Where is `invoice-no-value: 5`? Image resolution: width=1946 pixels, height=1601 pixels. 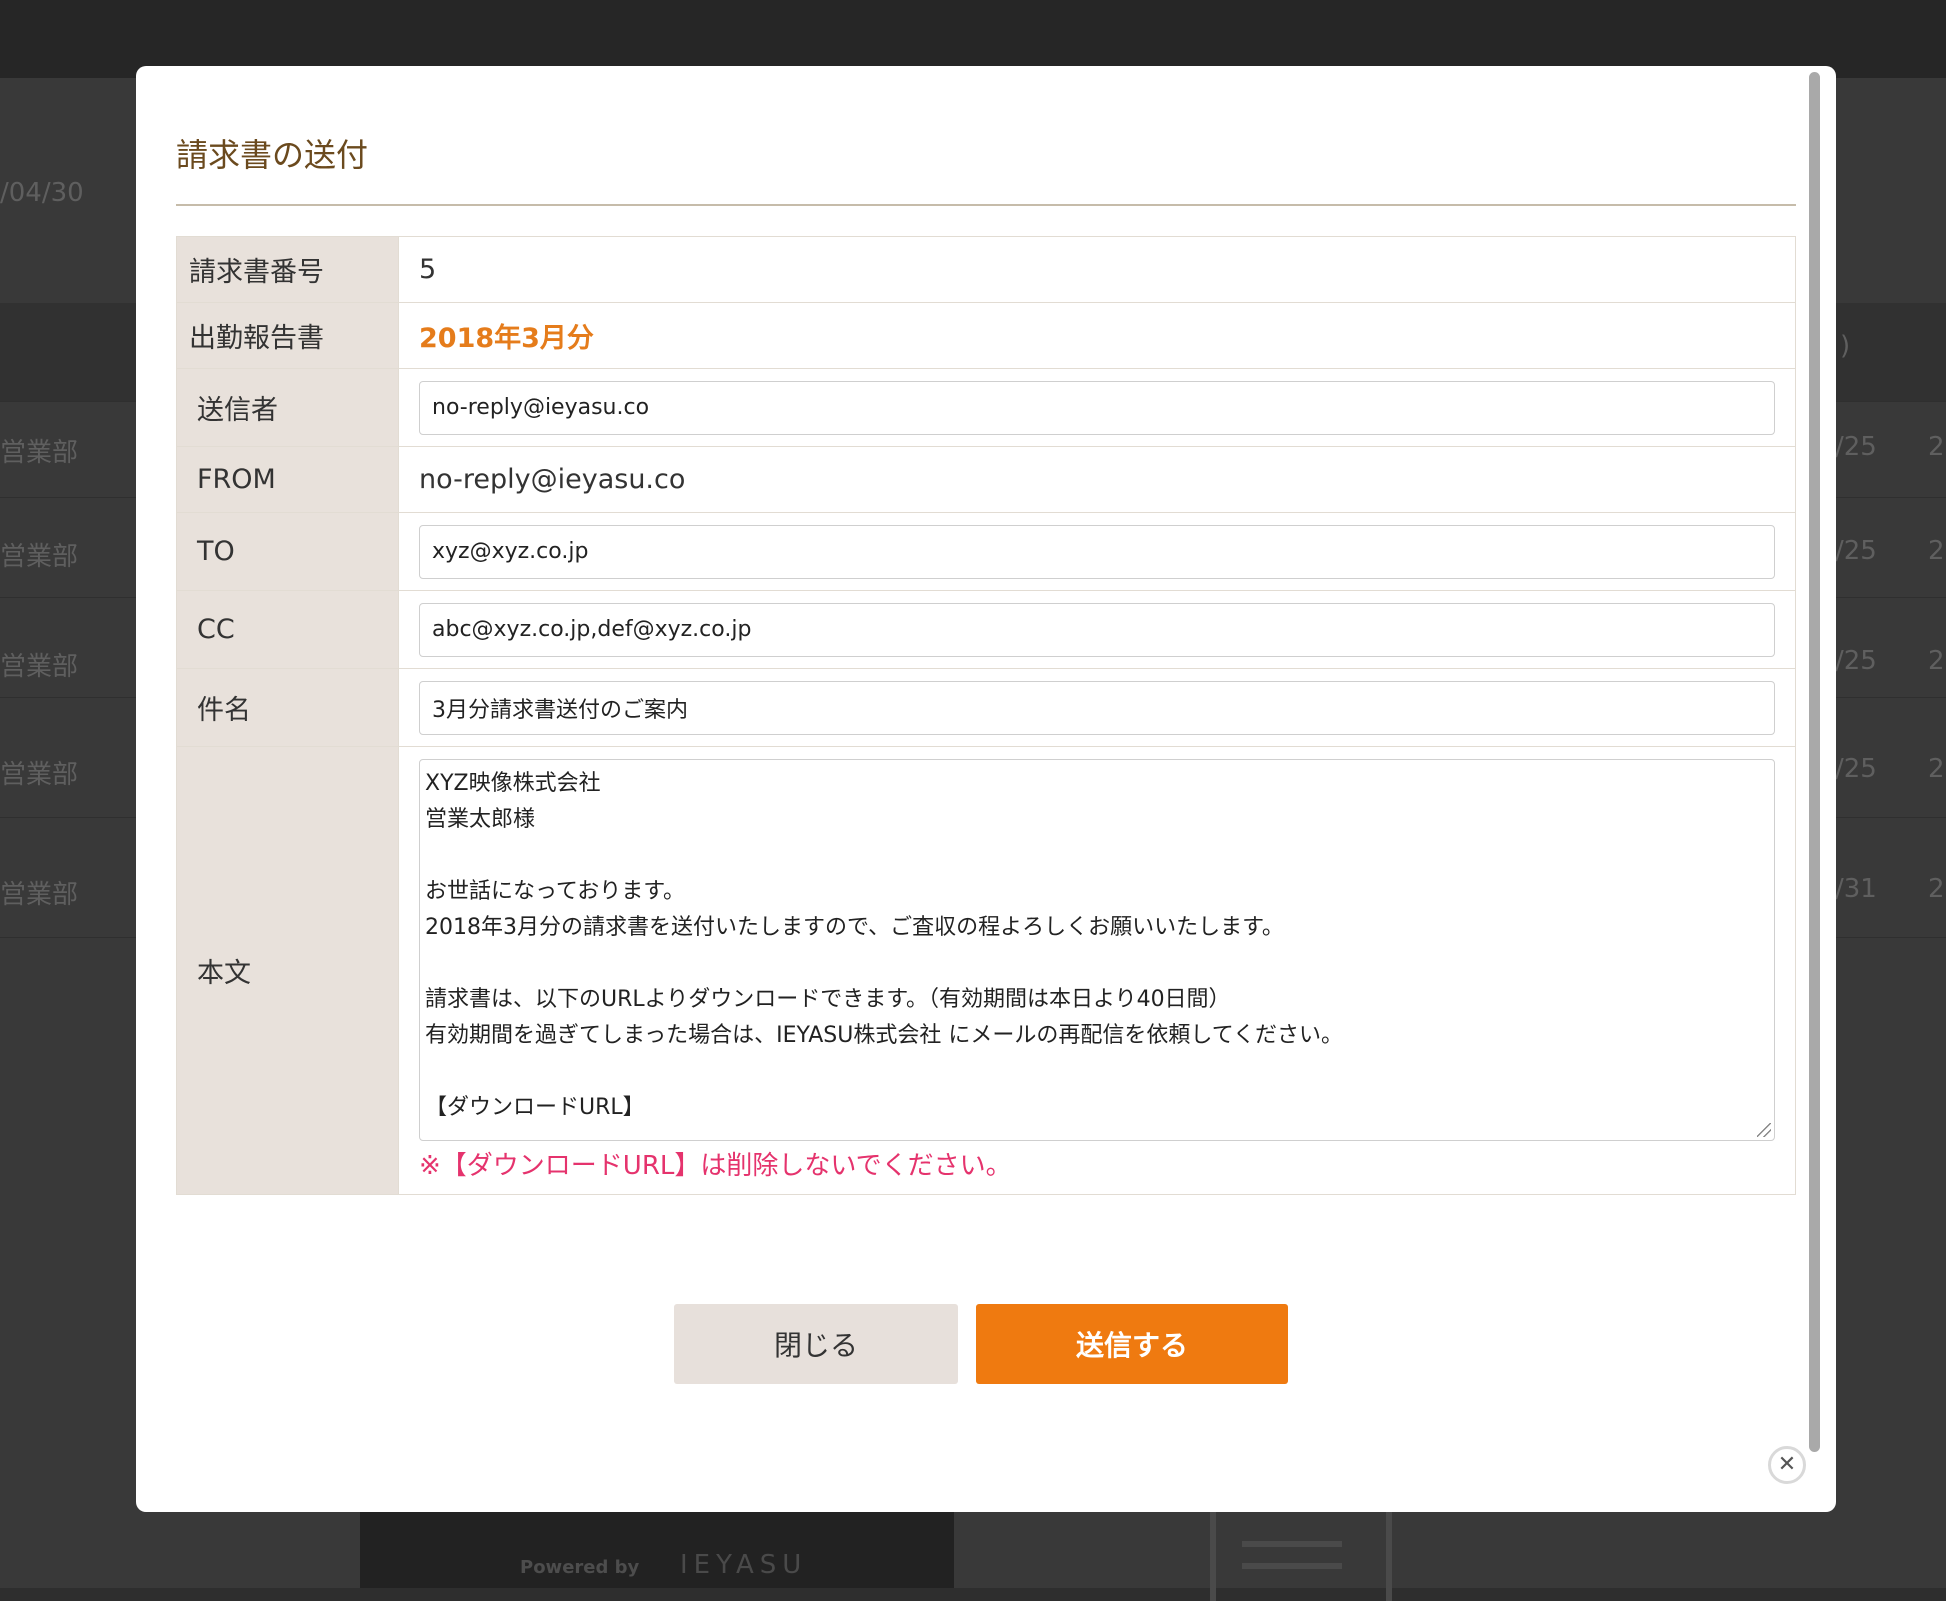
invoice-no-value: 5 is located at coordinates (428, 269).